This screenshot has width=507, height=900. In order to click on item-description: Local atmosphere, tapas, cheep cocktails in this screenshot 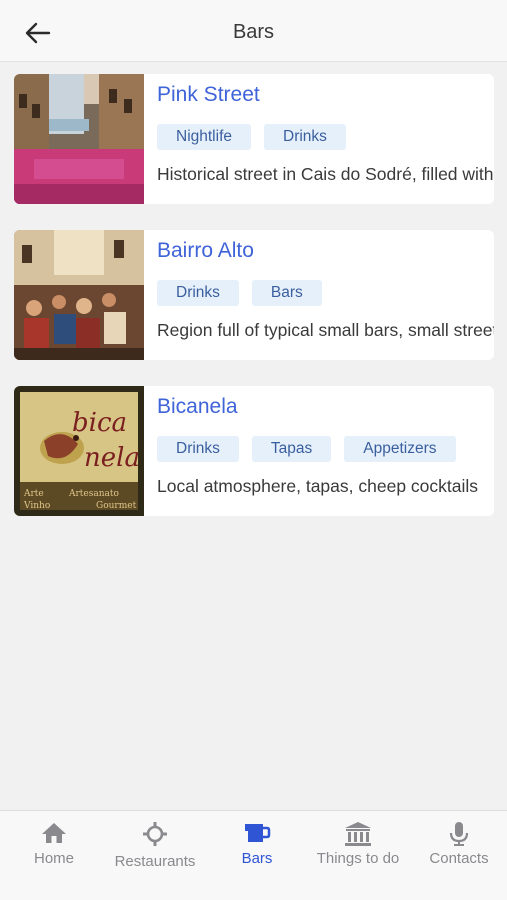, I will do `click(318, 486)`.